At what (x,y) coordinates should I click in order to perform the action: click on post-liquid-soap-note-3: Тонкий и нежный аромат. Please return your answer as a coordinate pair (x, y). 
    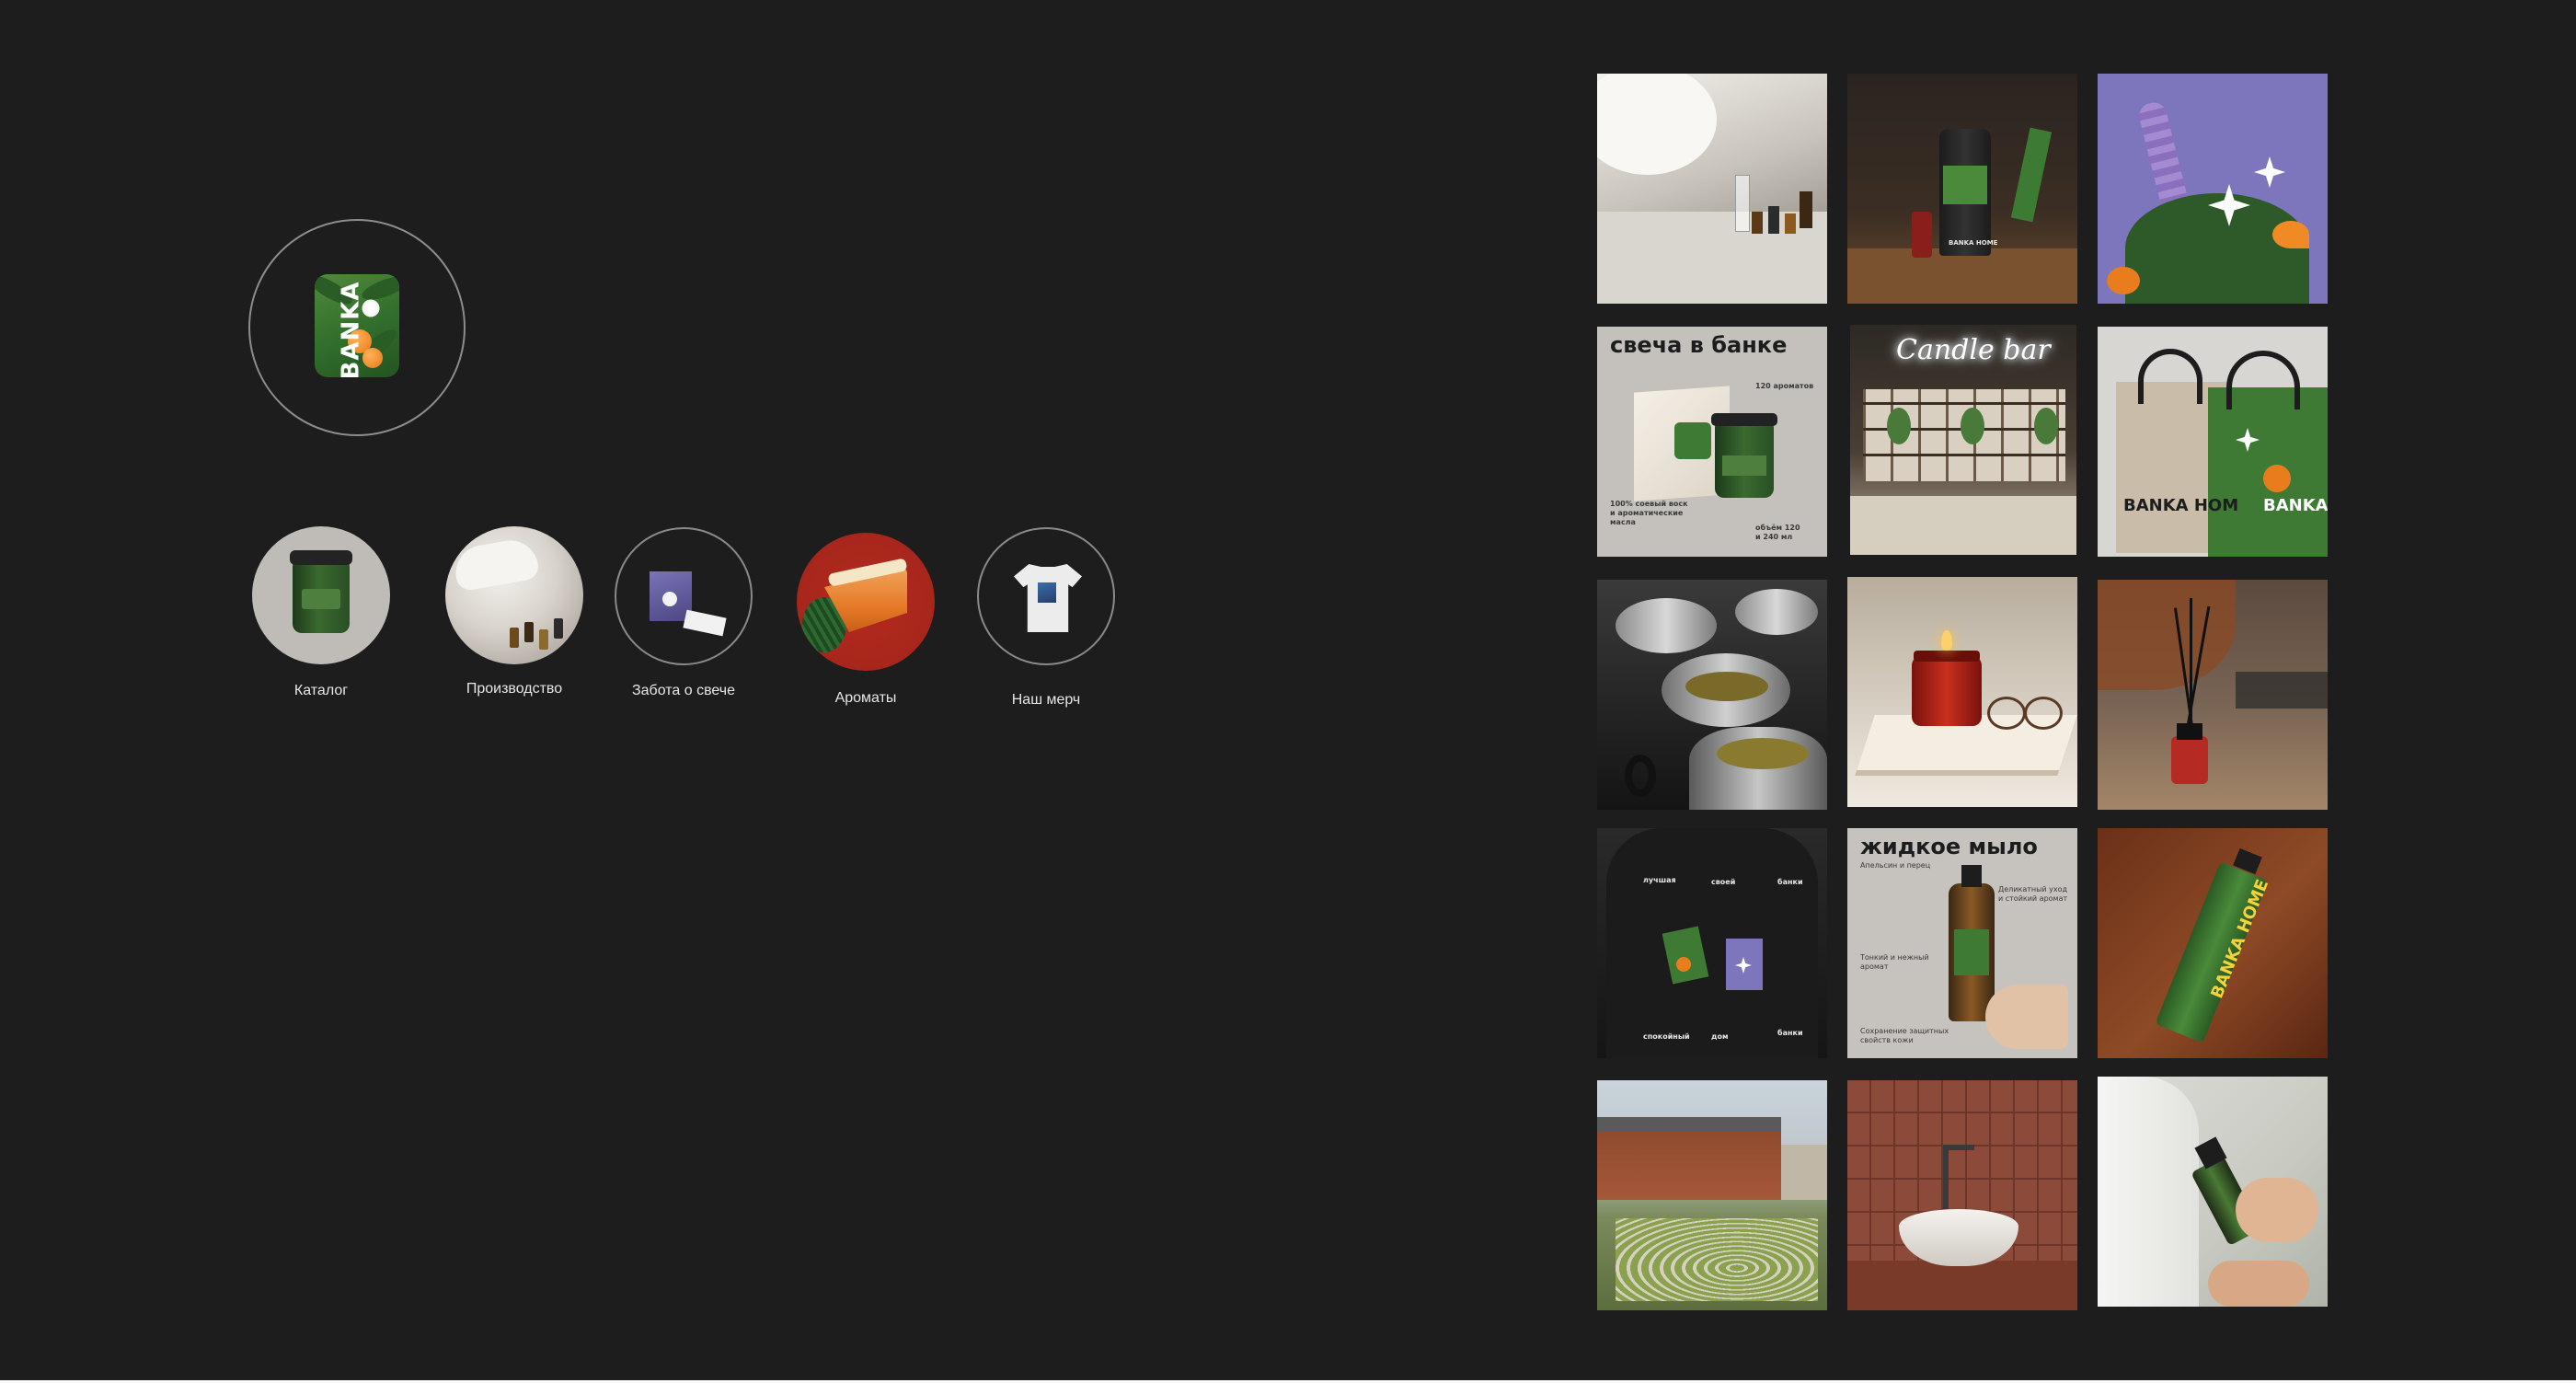
    Looking at the image, I should click on (1894, 962).